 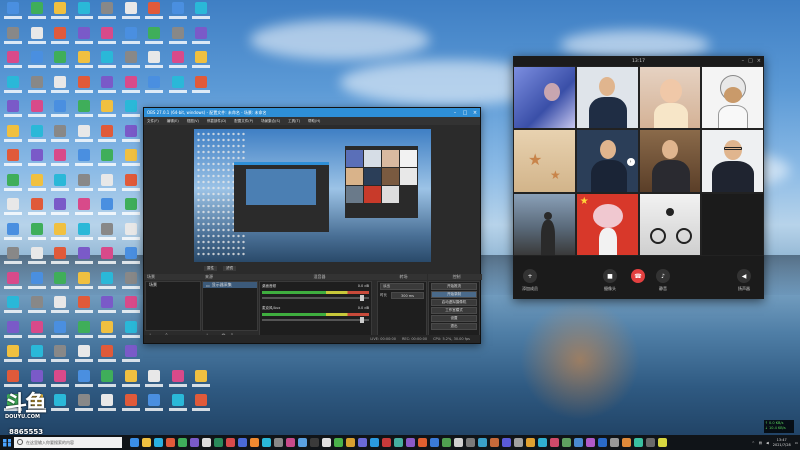 What do you see at coordinates (315, 298) in the screenshot?
I see `volume-slider` at bounding box center [315, 298].